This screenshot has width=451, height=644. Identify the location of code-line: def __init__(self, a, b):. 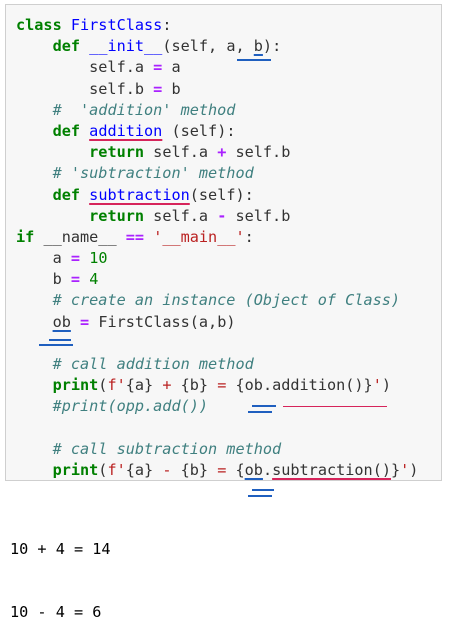
(217, 46).